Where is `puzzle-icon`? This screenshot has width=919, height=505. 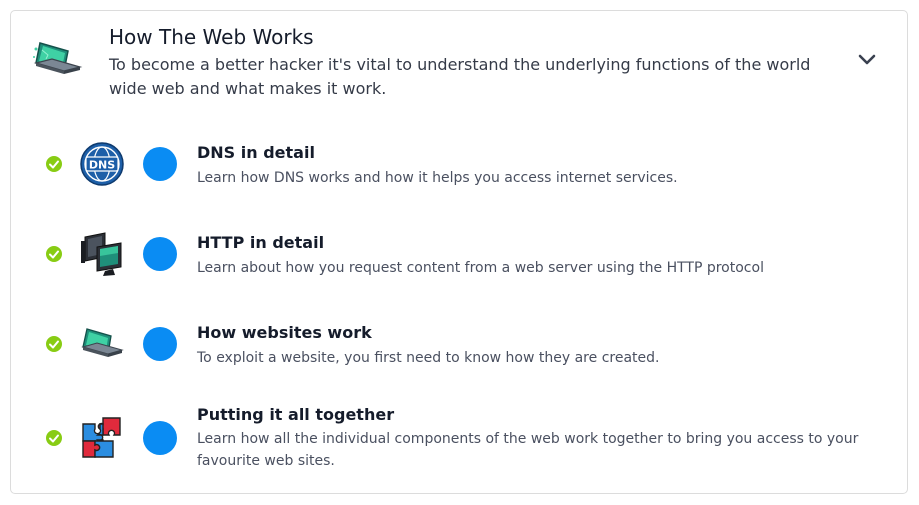
puzzle-icon is located at coordinates (102, 438).